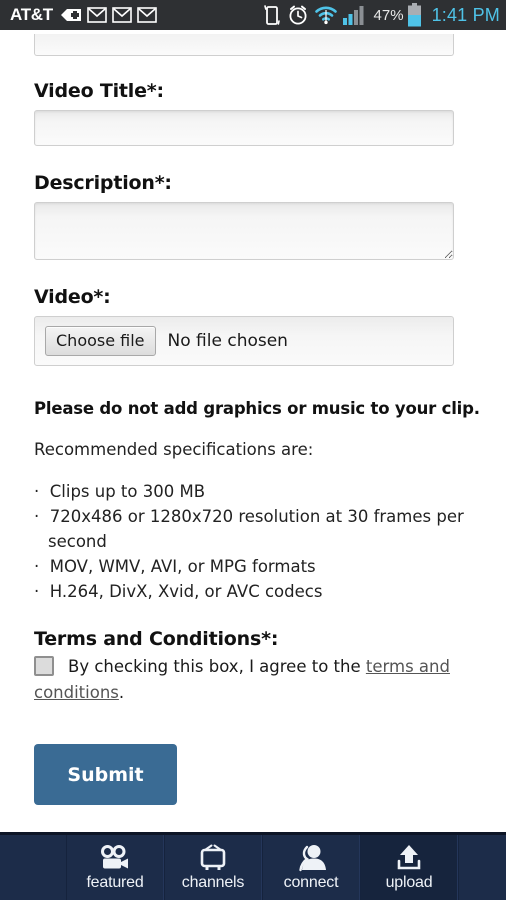  I want to click on submit-button: Submit, so click(105, 774).